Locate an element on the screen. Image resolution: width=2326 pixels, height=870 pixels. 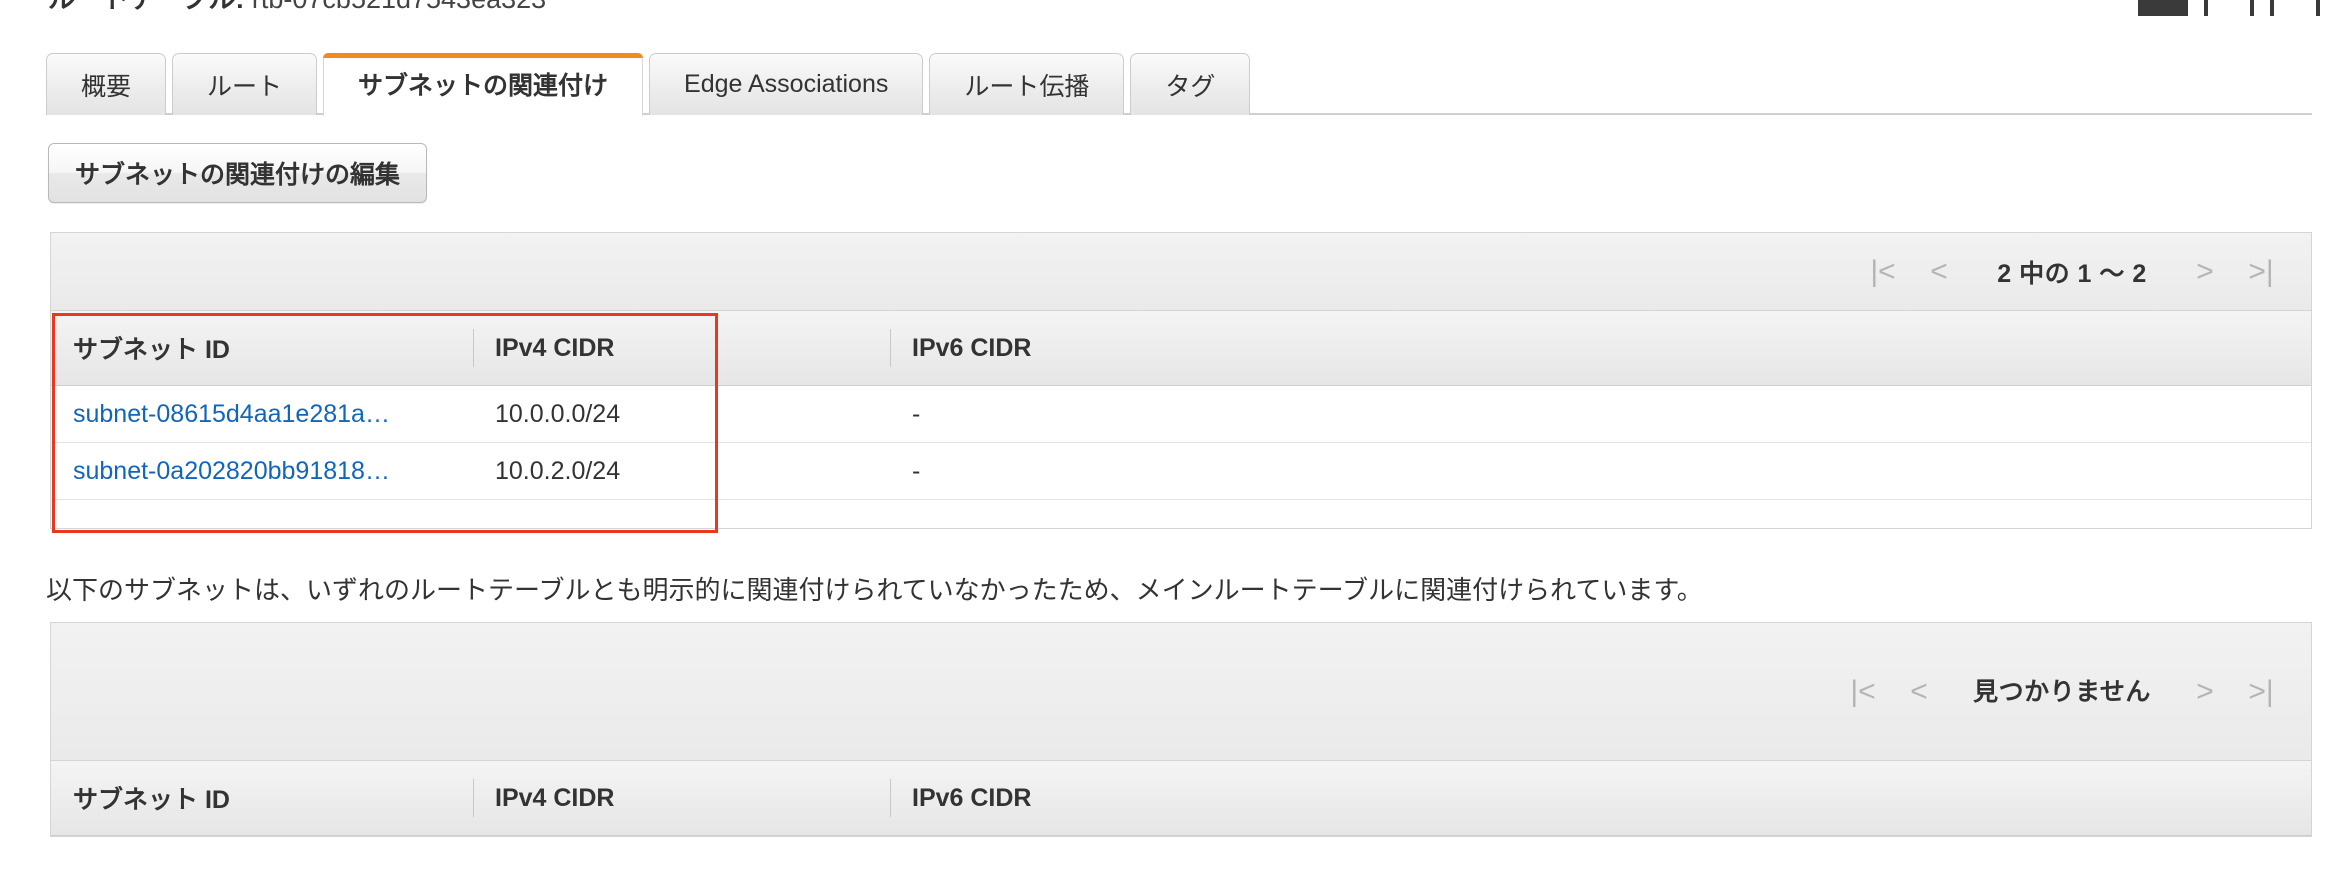
page-title-label: ルートテーブル: is located at coordinates (146, 7).